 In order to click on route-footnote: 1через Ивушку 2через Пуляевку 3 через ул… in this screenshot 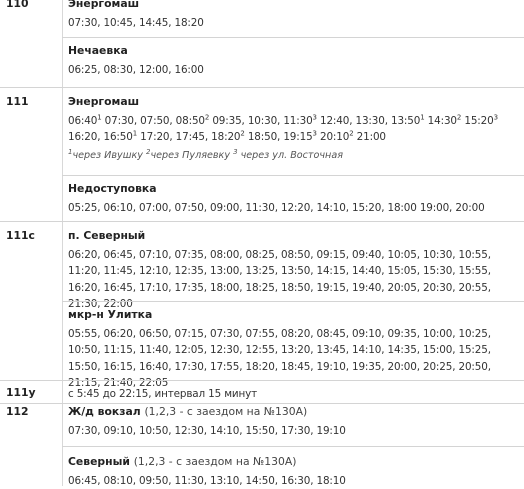, I will do `click(205, 154)`.